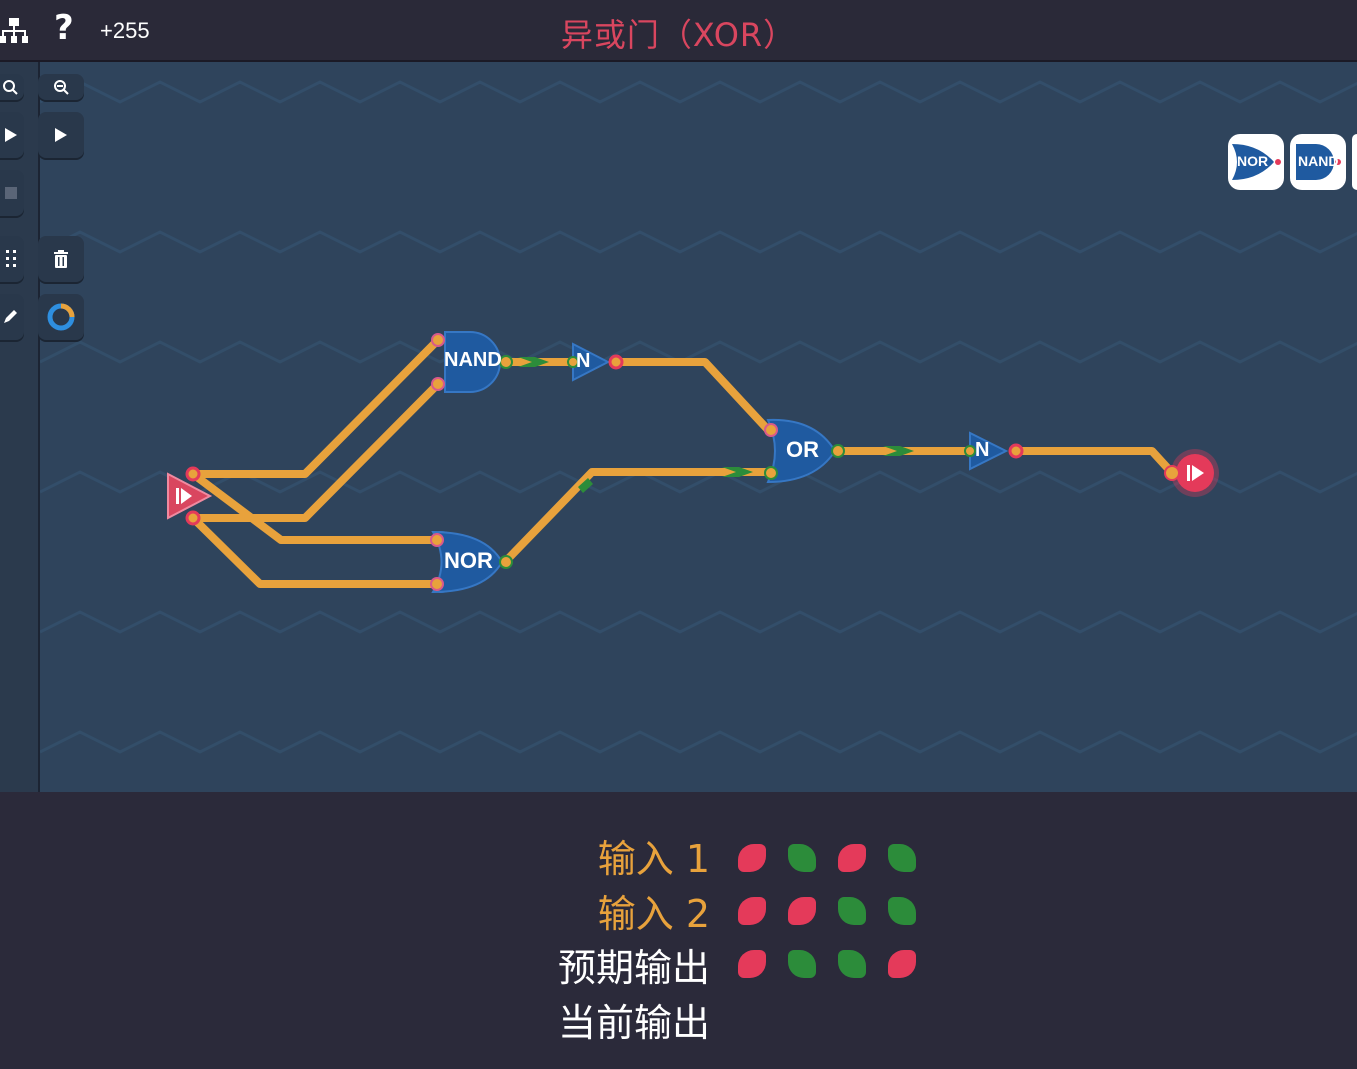 This screenshot has height=1069, width=1357. I want to click on trash-icon, so click(61, 259).